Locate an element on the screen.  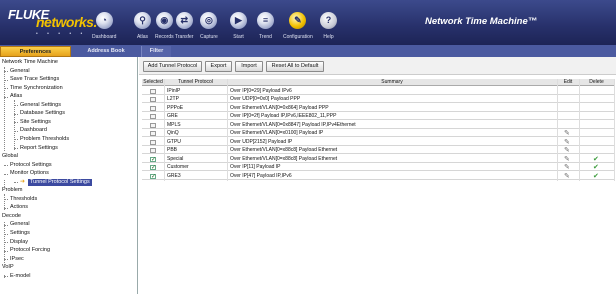
column-header-summary: Summary is located at coordinates (392, 82).